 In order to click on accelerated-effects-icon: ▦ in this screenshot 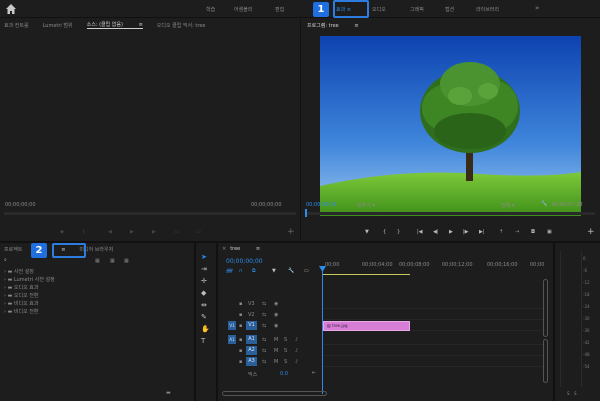, I will do `click(112, 261)`.